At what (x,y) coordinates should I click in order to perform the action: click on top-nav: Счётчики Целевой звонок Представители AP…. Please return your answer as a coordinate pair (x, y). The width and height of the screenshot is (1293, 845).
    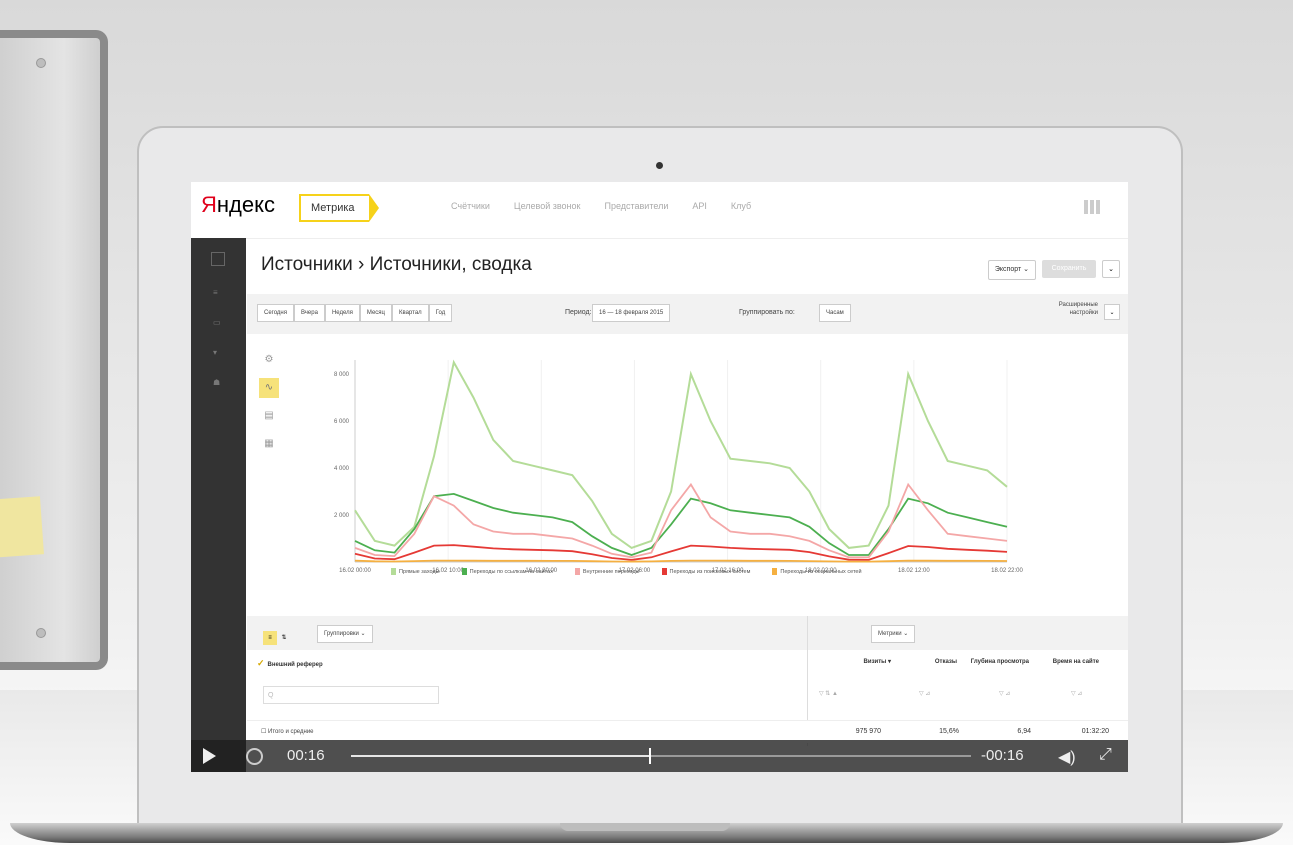
    Looking at the image, I should click on (601, 206).